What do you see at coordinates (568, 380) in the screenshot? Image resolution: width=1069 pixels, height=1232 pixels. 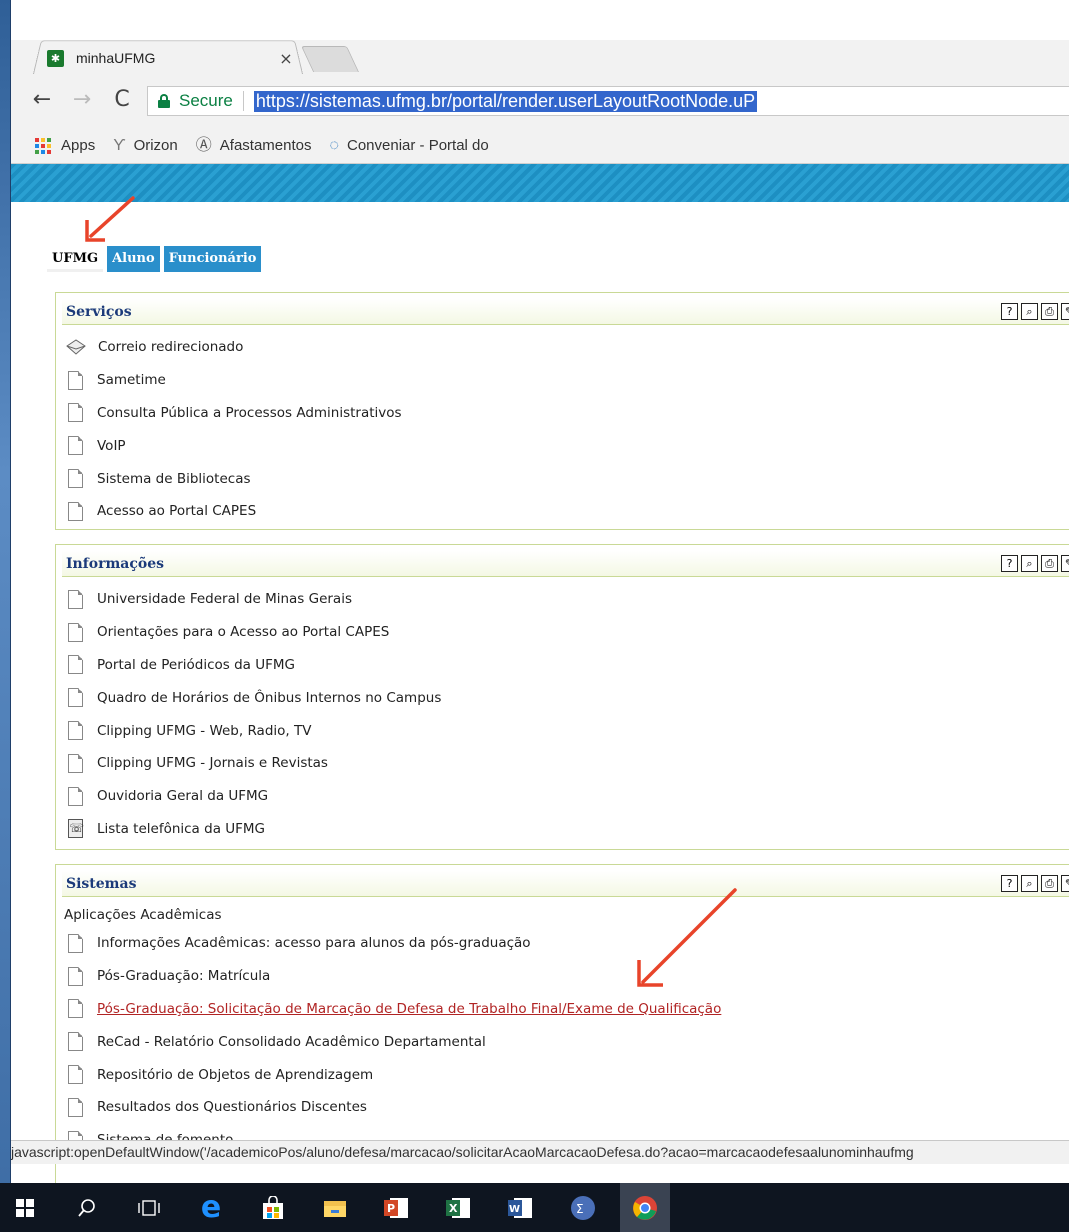 I see `list-item: Sametime` at bounding box center [568, 380].